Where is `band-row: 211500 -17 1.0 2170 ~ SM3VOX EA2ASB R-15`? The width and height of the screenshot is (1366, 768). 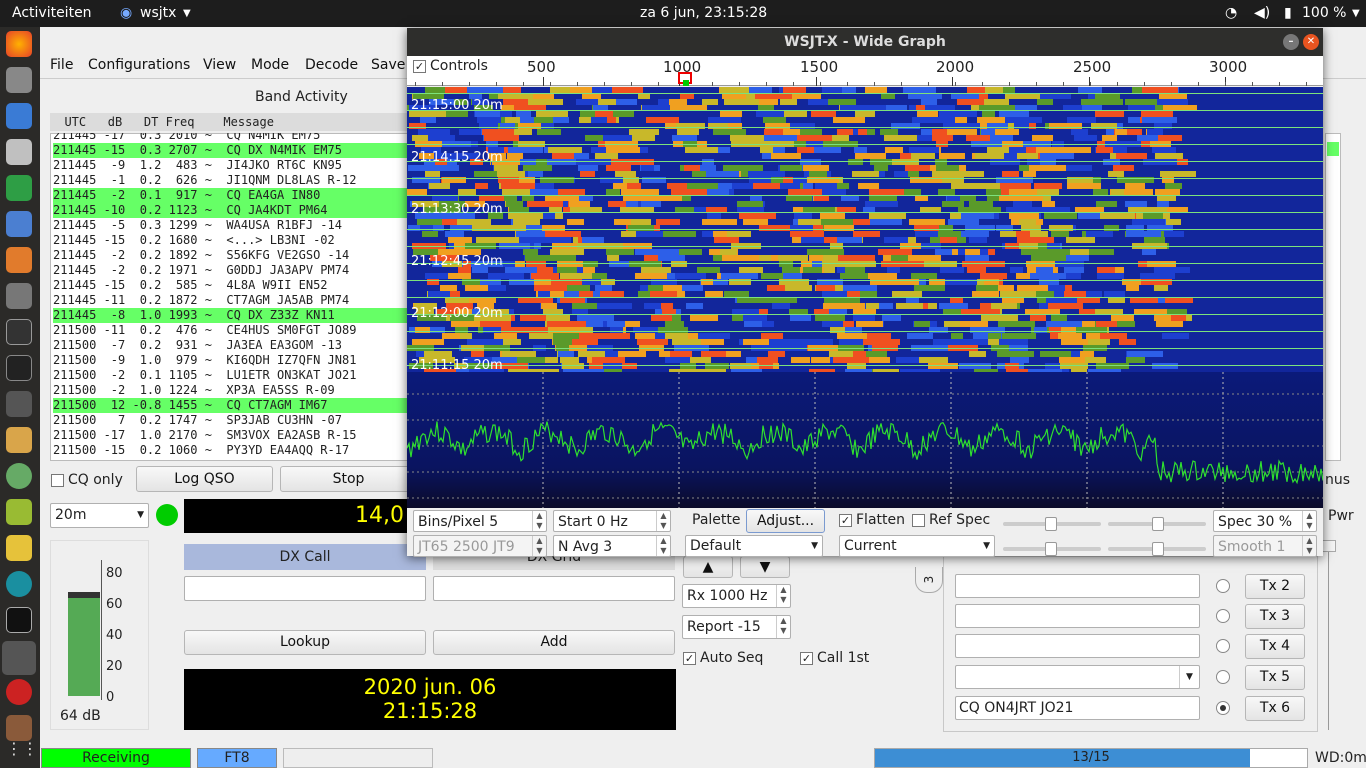 band-row: 211500 -17 1.0 2170 ~ SM3VOX EA2ASB R-15 is located at coordinates (235, 435).